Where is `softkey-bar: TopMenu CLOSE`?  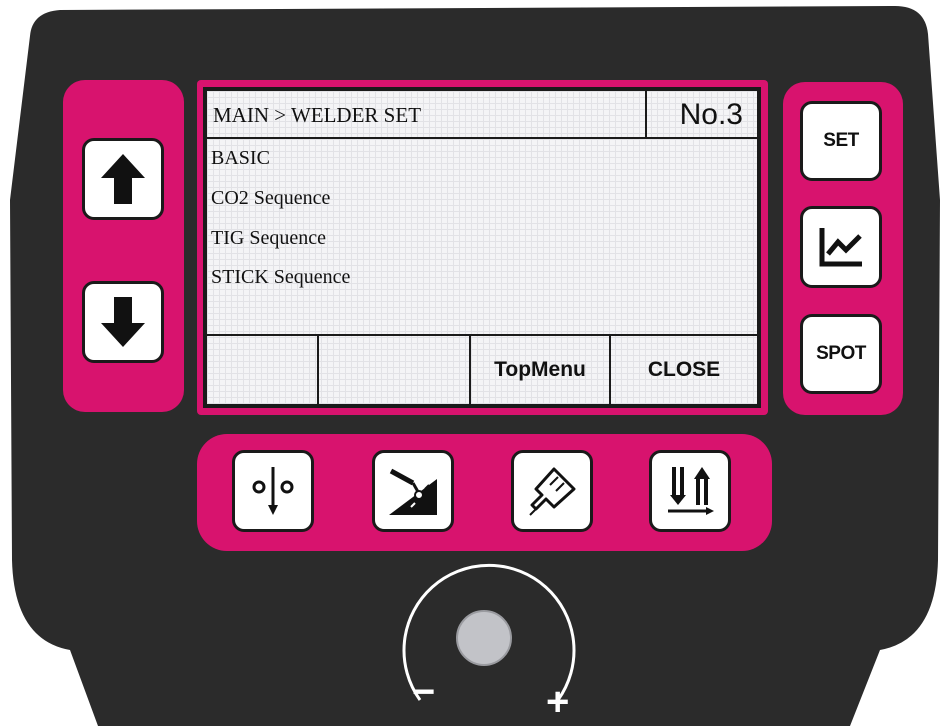 softkey-bar: TopMenu CLOSE is located at coordinates (482, 369).